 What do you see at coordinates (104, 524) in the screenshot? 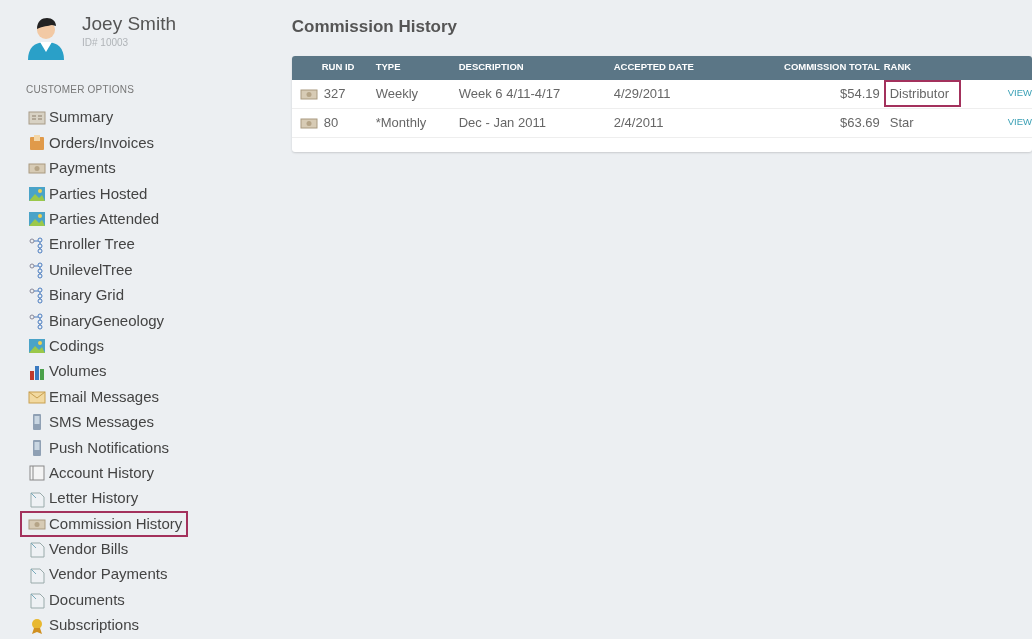
I see `sidebar-item: Commission History` at bounding box center [104, 524].